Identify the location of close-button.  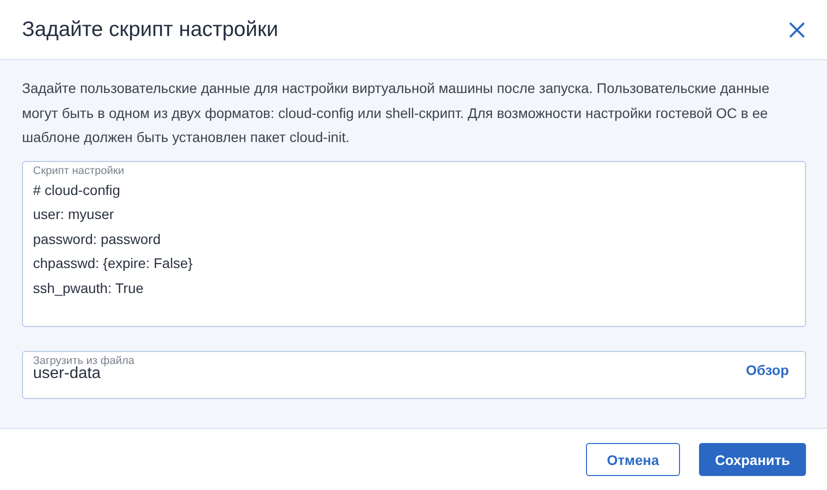
(797, 30).